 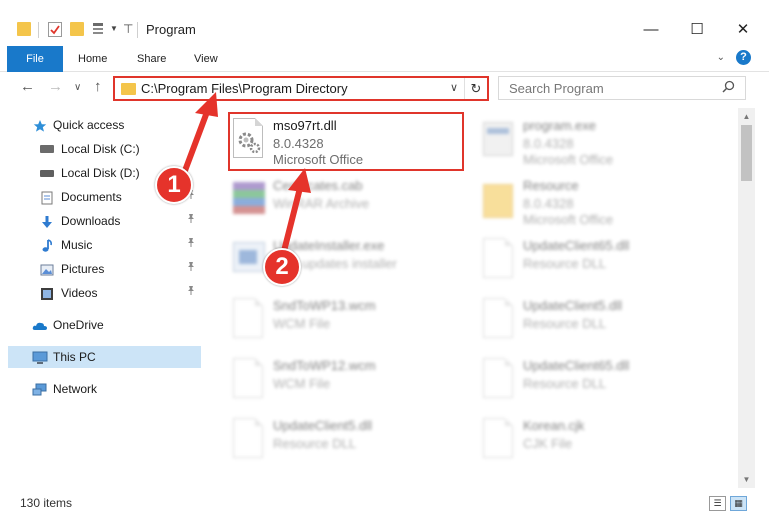 I want to click on callout-2: 2, so click(x=282, y=267).